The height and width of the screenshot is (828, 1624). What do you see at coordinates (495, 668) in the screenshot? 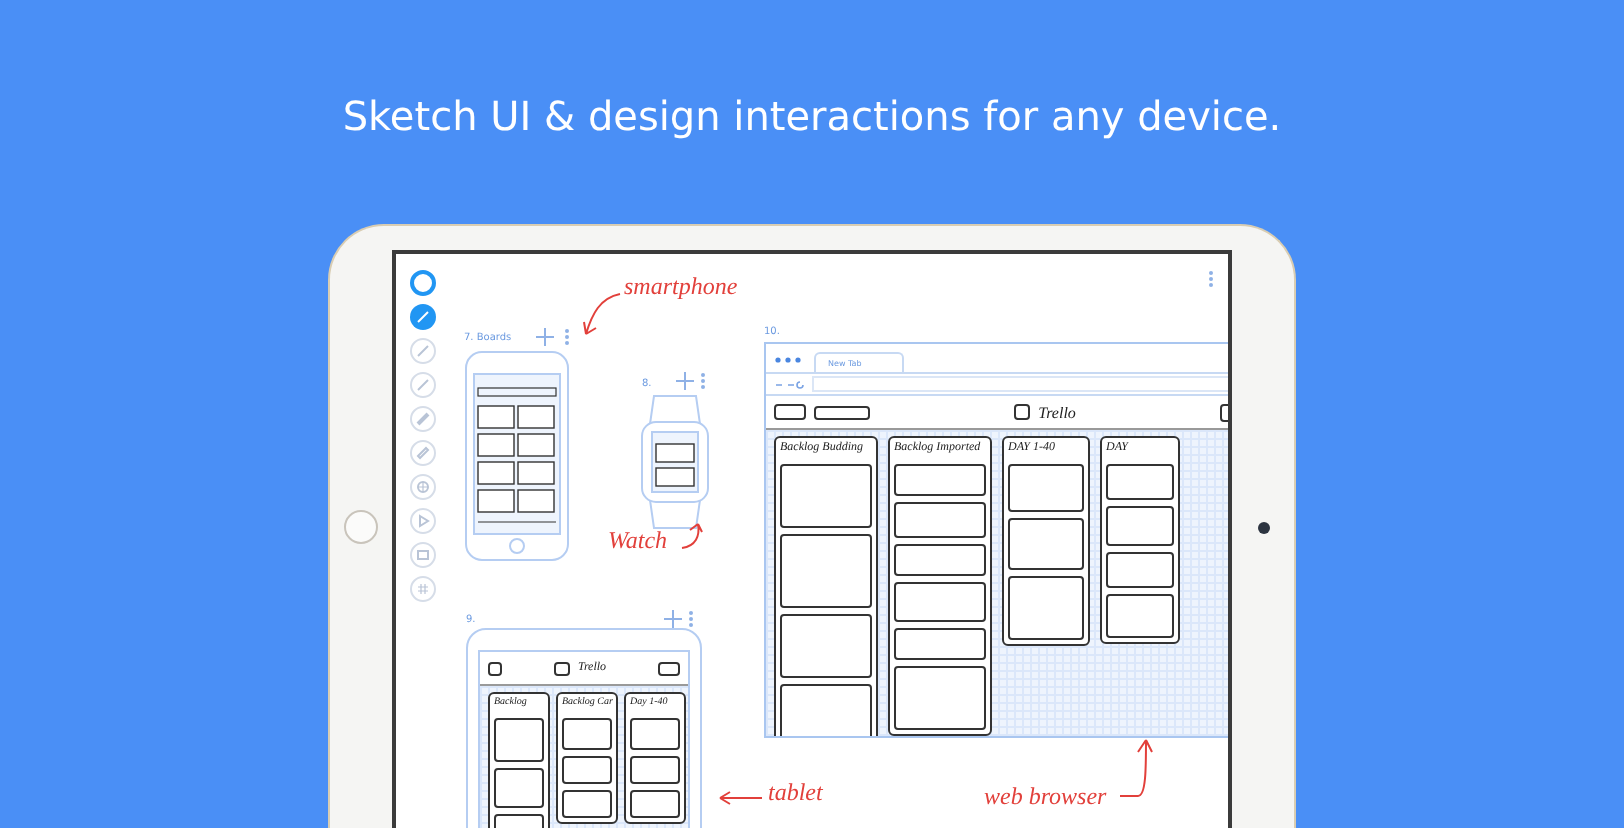
I see `menu-sketch` at bounding box center [495, 668].